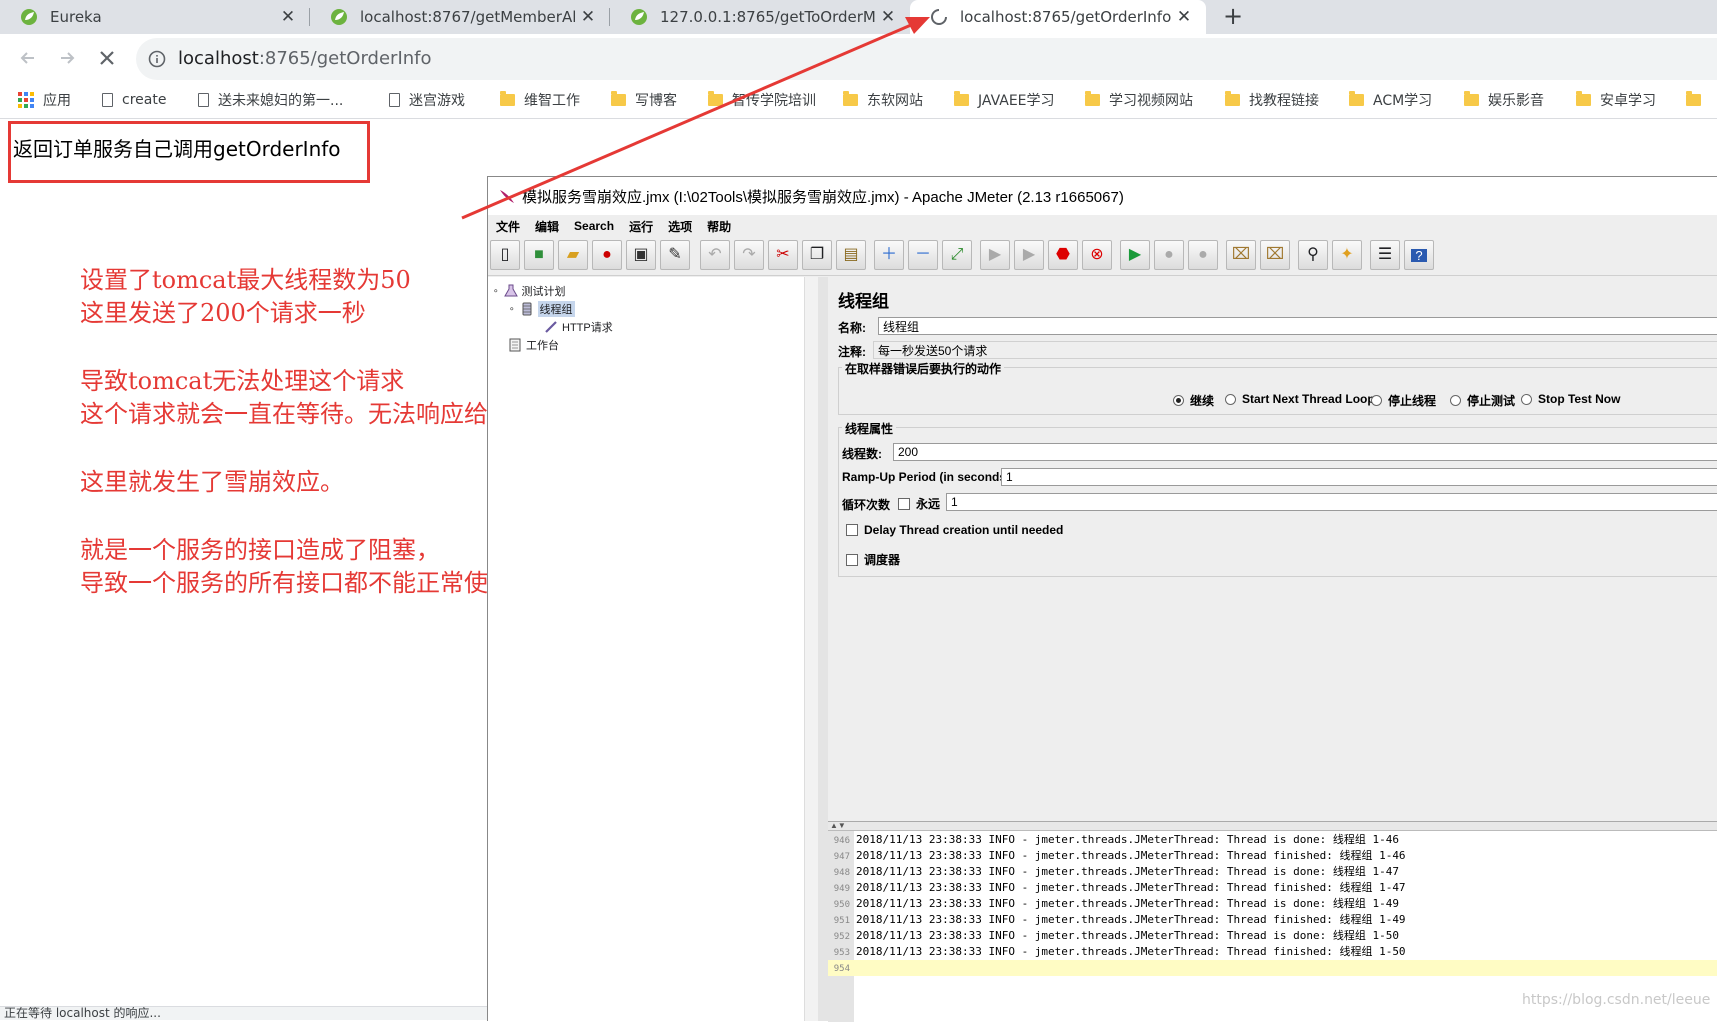 This screenshot has height=1022, width=1717. Describe the element at coordinates (134, 100) in the screenshot. I see `bookmark-create: create` at that location.